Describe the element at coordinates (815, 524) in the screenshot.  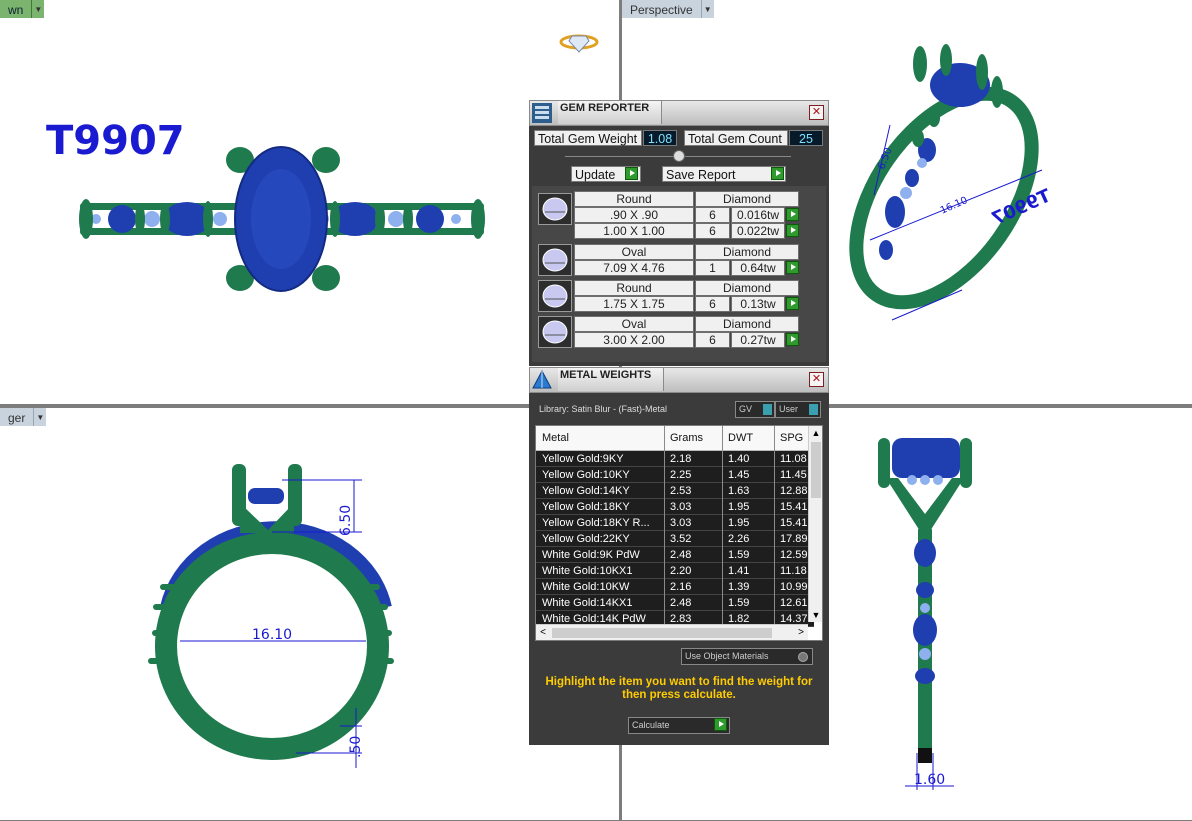
I see `vertical-scrollbar: ▲ ▼` at that location.